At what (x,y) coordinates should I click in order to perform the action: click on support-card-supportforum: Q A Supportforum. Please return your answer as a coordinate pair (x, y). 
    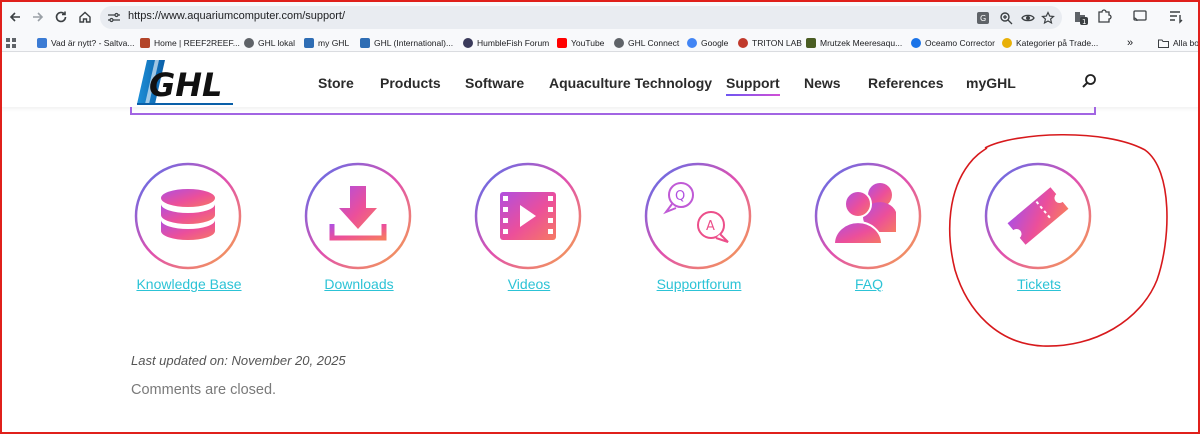
    Looking at the image, I should click on (699, 232).